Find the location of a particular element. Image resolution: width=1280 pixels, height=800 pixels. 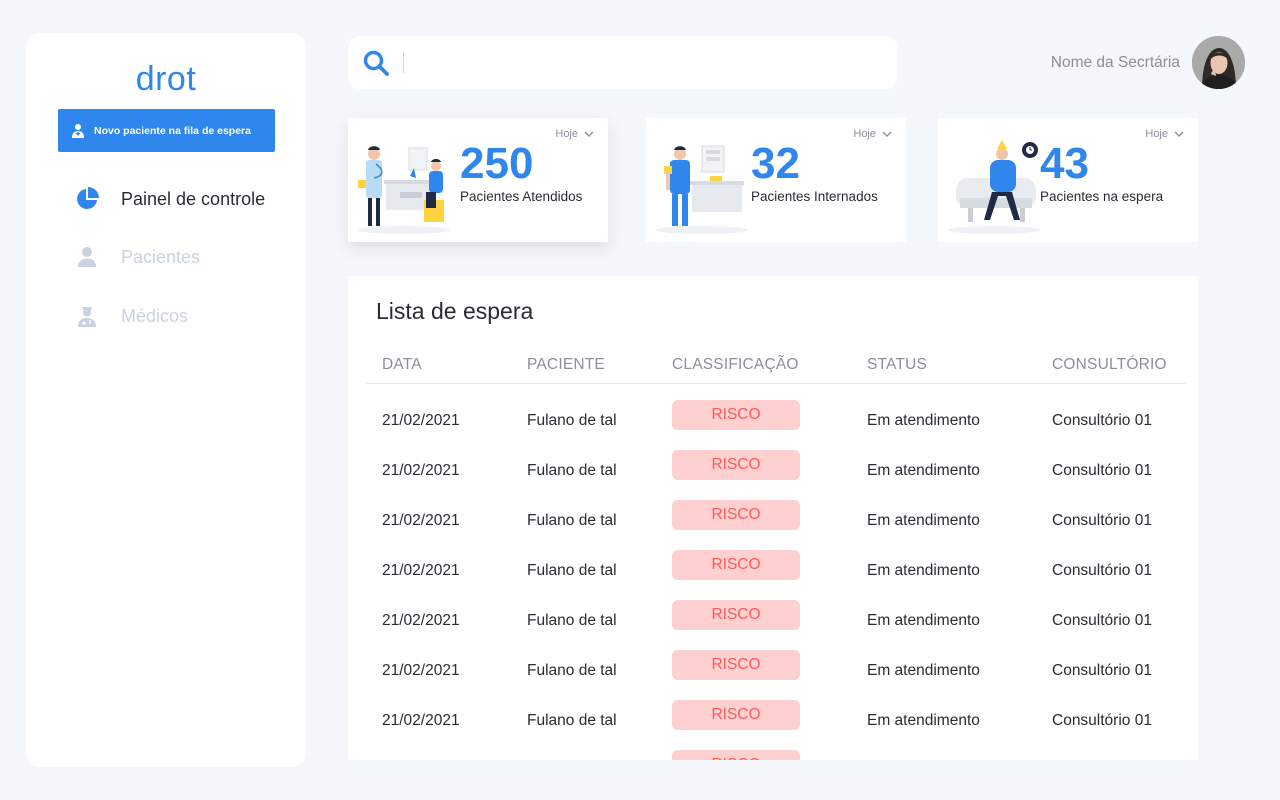

search-bar is located at coordinates (622, 62).